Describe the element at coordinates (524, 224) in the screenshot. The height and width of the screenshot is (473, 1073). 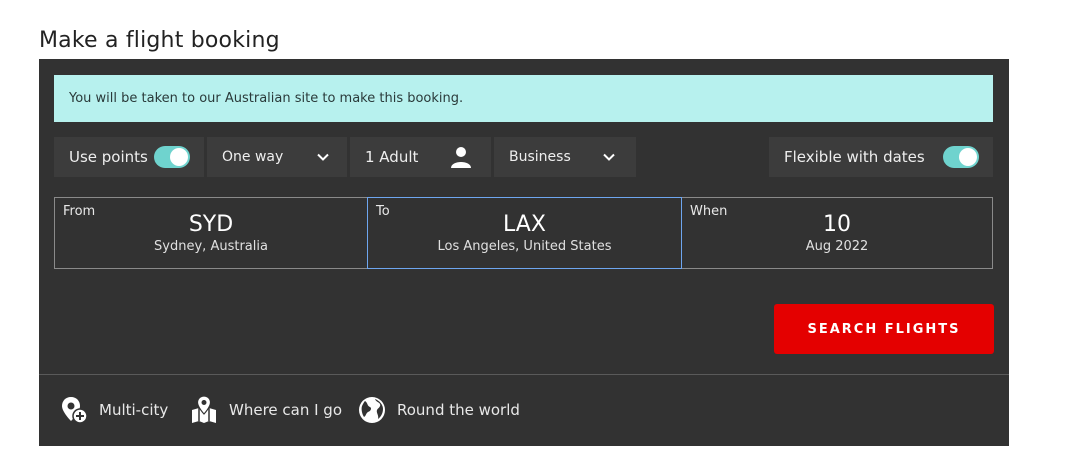
I see `to-airport-code: LAX` at that location.